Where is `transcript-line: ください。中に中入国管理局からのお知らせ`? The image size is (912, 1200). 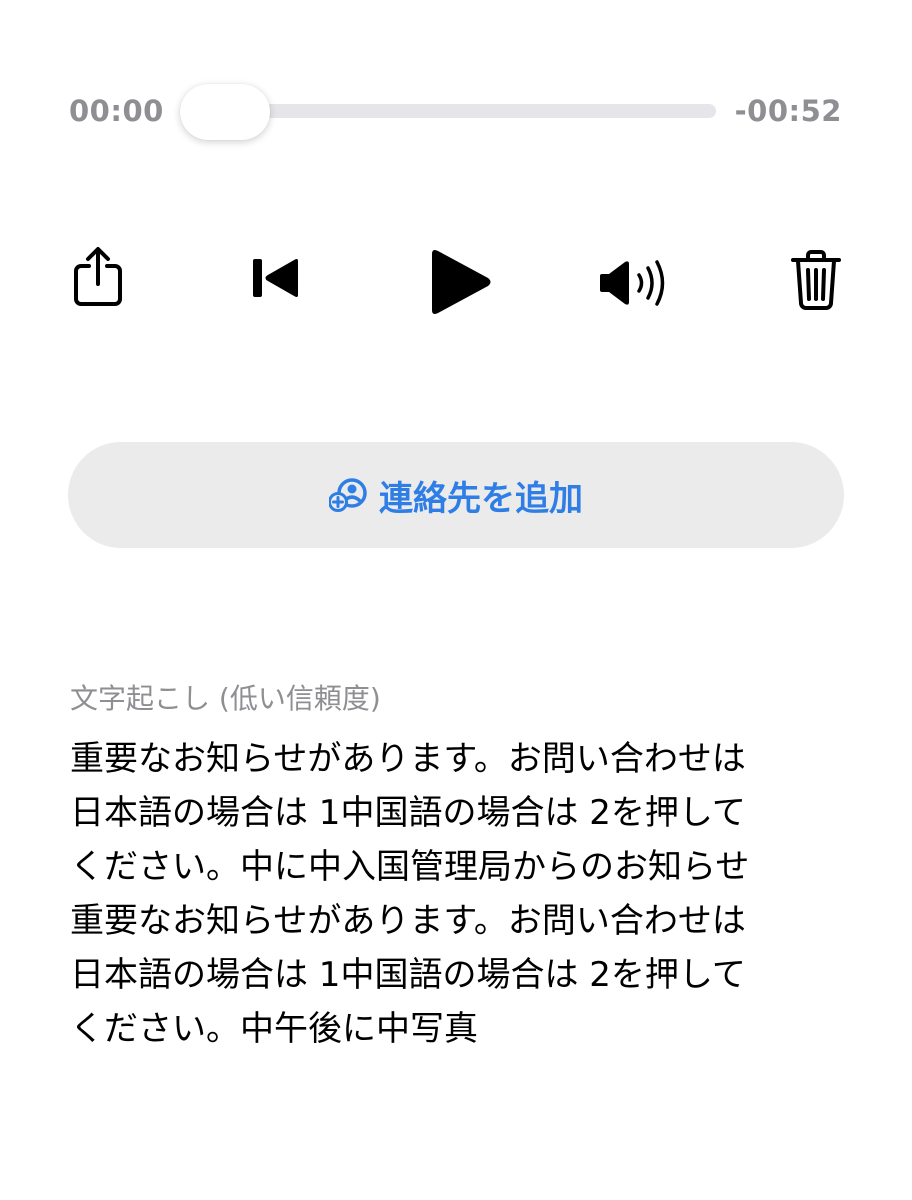
transcript-line: ください。中に中入国管理局からのお知らせ is located at coordinates (410, 867).